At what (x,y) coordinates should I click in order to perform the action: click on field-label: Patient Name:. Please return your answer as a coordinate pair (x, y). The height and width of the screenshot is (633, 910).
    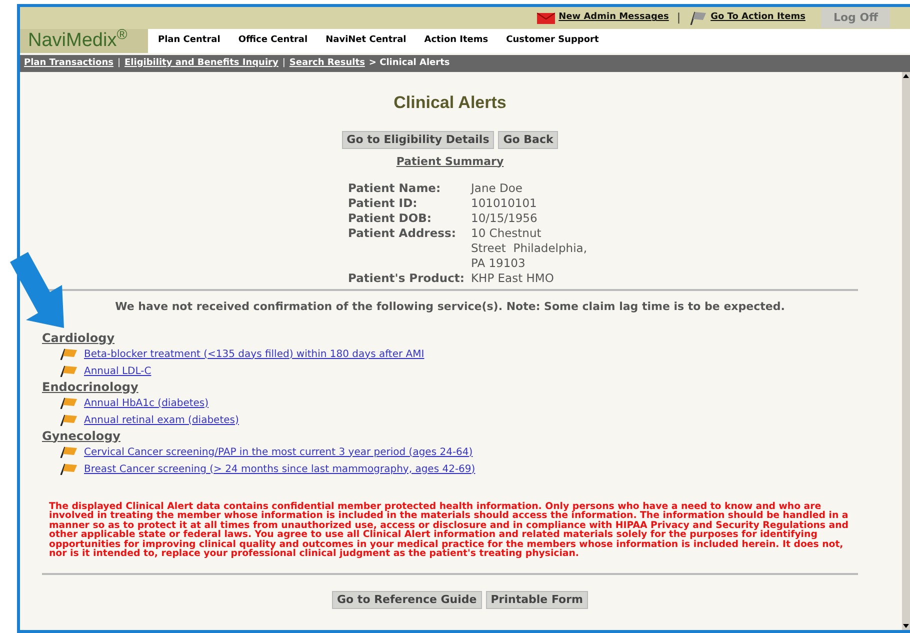
    Looking at the image, I should click on (395, 188).